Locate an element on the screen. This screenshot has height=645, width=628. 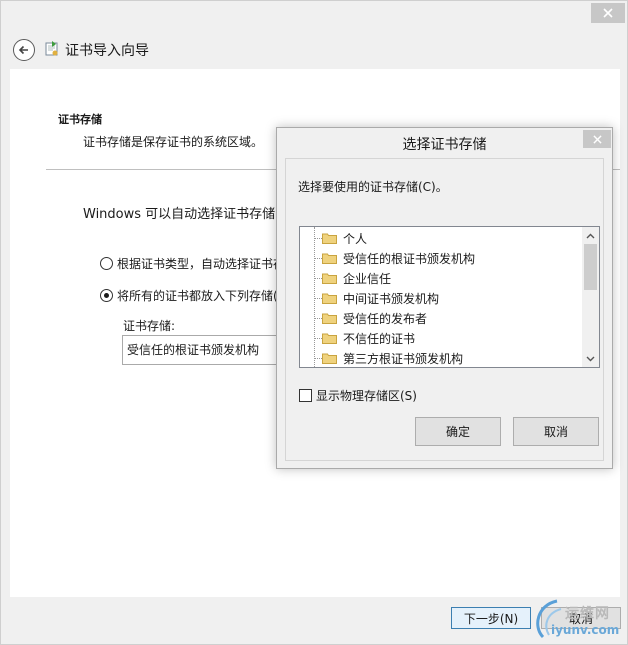
wizard-header: 证书导入向导 is located at coordinates (314, 50).